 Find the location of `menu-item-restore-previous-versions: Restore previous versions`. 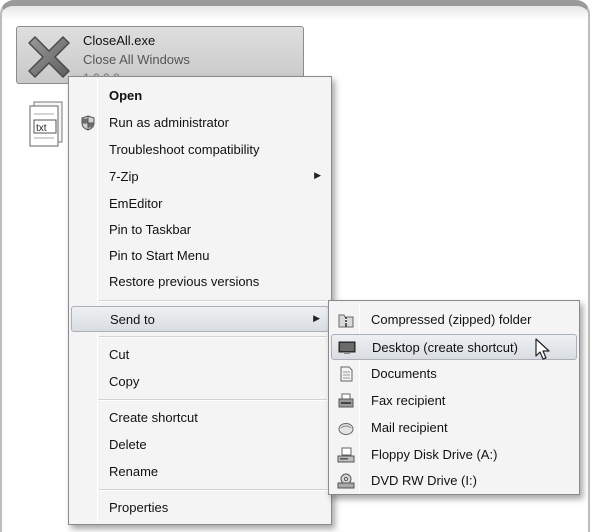

menu-item-restore-previous-versions: Restore previous versions is located at coordinates (200, 282).